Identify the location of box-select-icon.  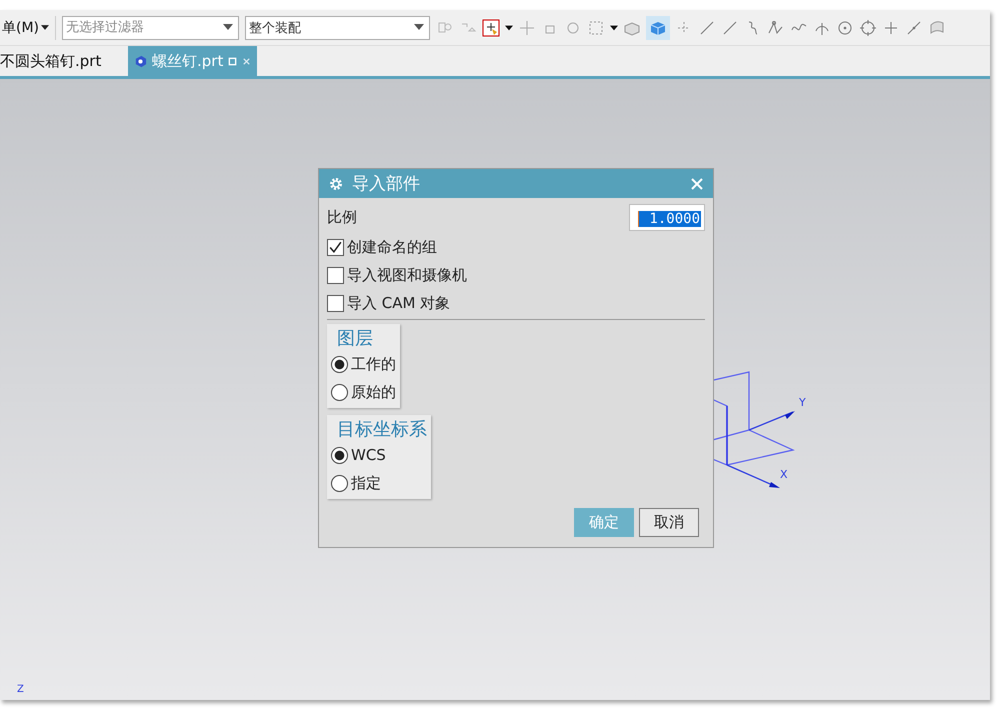
(596, 27).